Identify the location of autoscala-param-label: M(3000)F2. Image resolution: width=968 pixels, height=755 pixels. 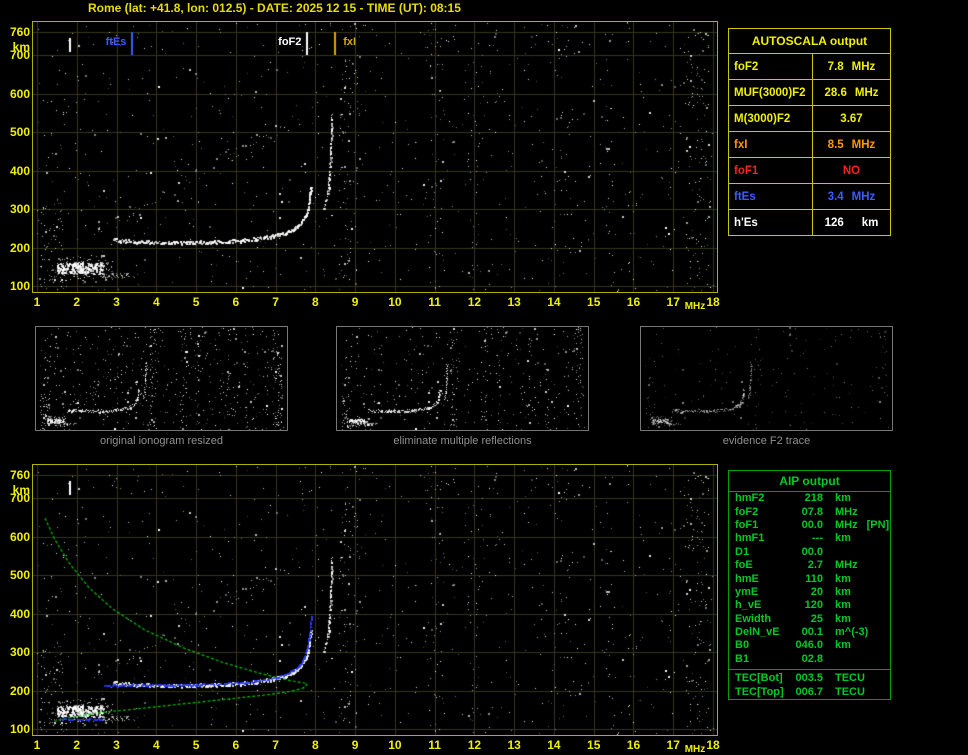
(771, 118).